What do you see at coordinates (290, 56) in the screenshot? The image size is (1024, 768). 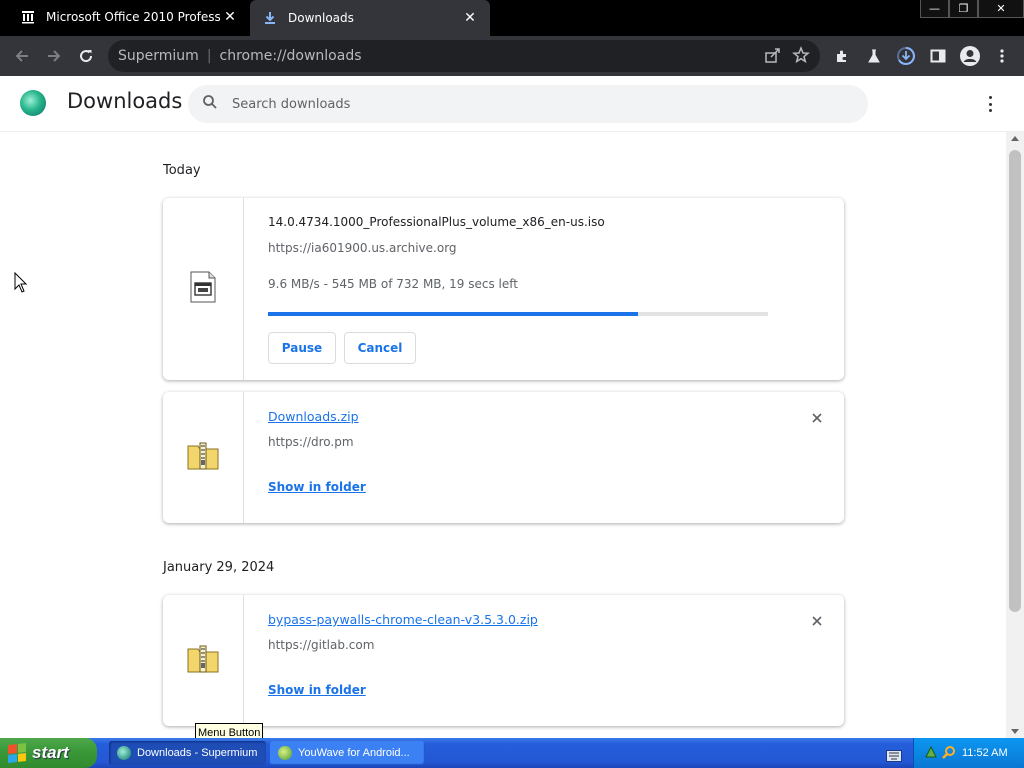 I see `omnibox-url: chrome://downloads` at bounding box center [290, 56].